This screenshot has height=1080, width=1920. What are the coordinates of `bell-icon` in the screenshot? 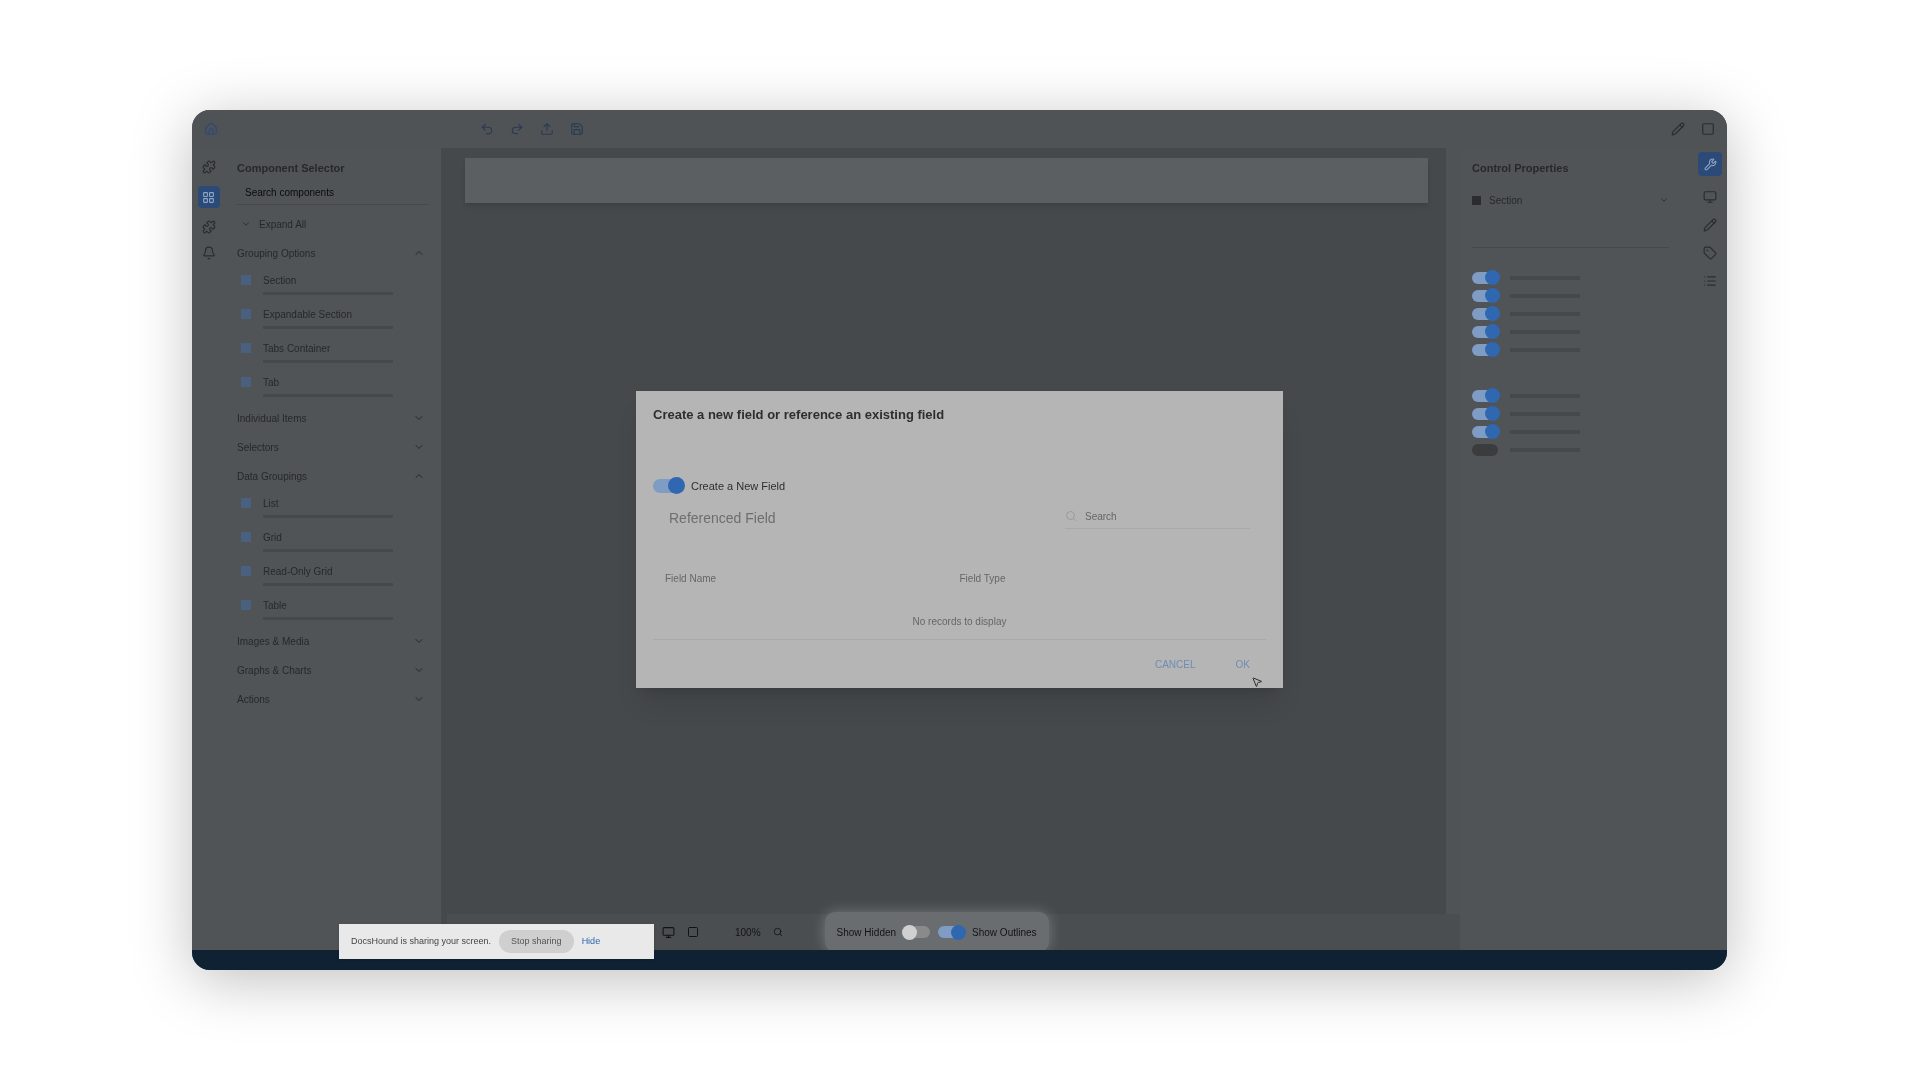 It's located at (208, 253).